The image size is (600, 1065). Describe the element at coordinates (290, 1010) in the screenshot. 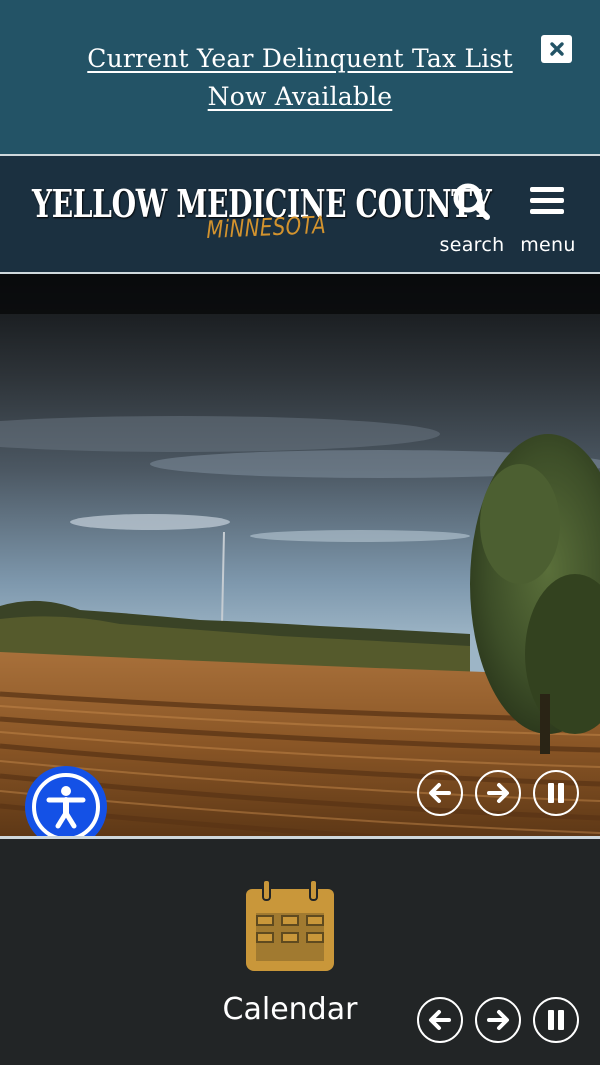

I see `quicklink-label: Calendar` at that location.